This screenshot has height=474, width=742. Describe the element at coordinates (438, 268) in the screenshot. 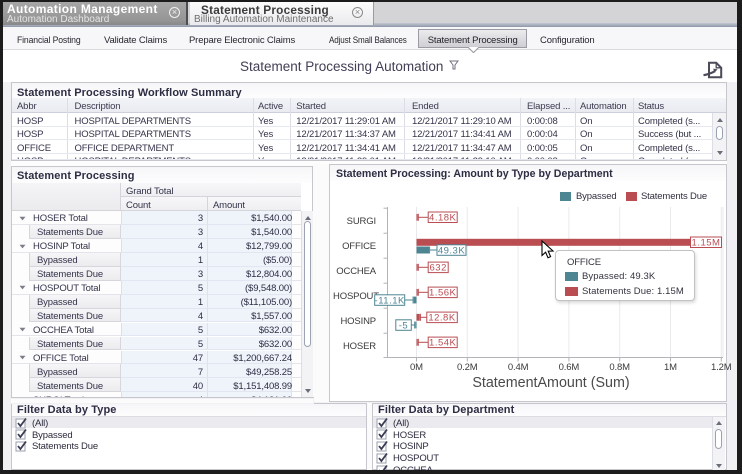

I see `svg-text: 632` at that location.